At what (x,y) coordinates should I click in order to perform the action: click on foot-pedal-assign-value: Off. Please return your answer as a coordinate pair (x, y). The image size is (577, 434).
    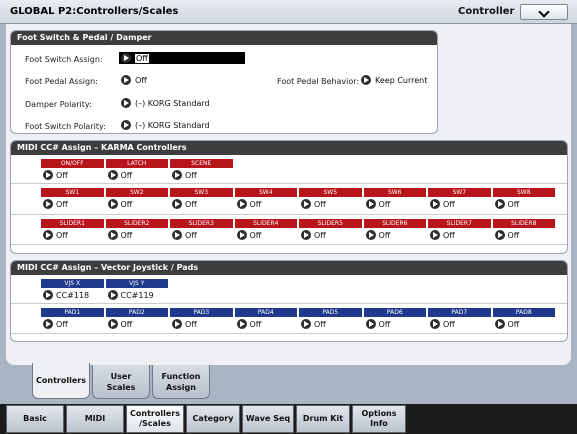
    Looking at the image, I should click on (134, 80).